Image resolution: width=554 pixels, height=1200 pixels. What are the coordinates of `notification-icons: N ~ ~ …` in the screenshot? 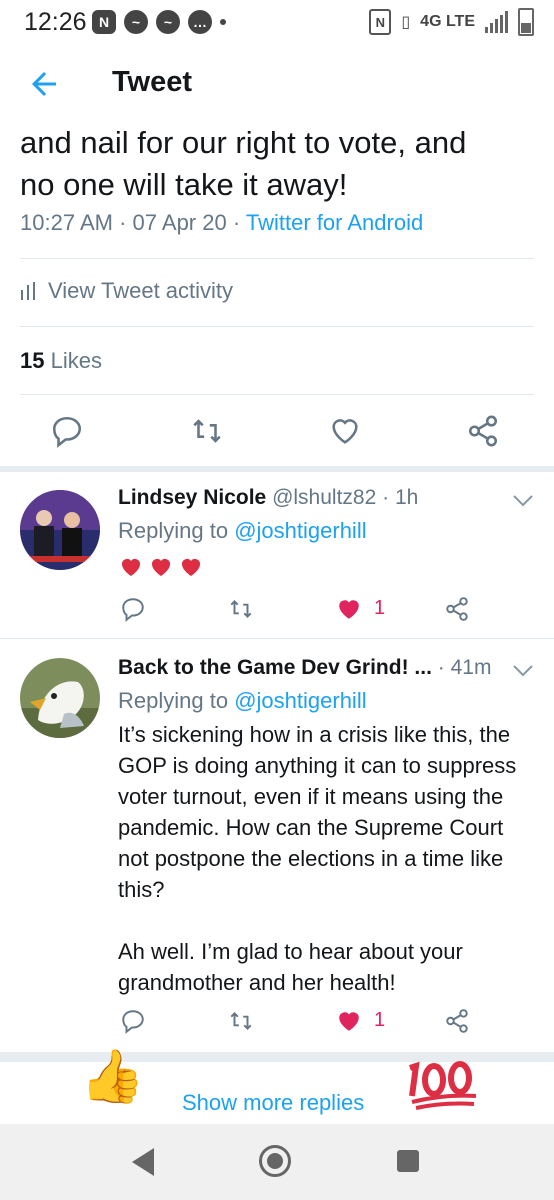 It's located at (159, 22).